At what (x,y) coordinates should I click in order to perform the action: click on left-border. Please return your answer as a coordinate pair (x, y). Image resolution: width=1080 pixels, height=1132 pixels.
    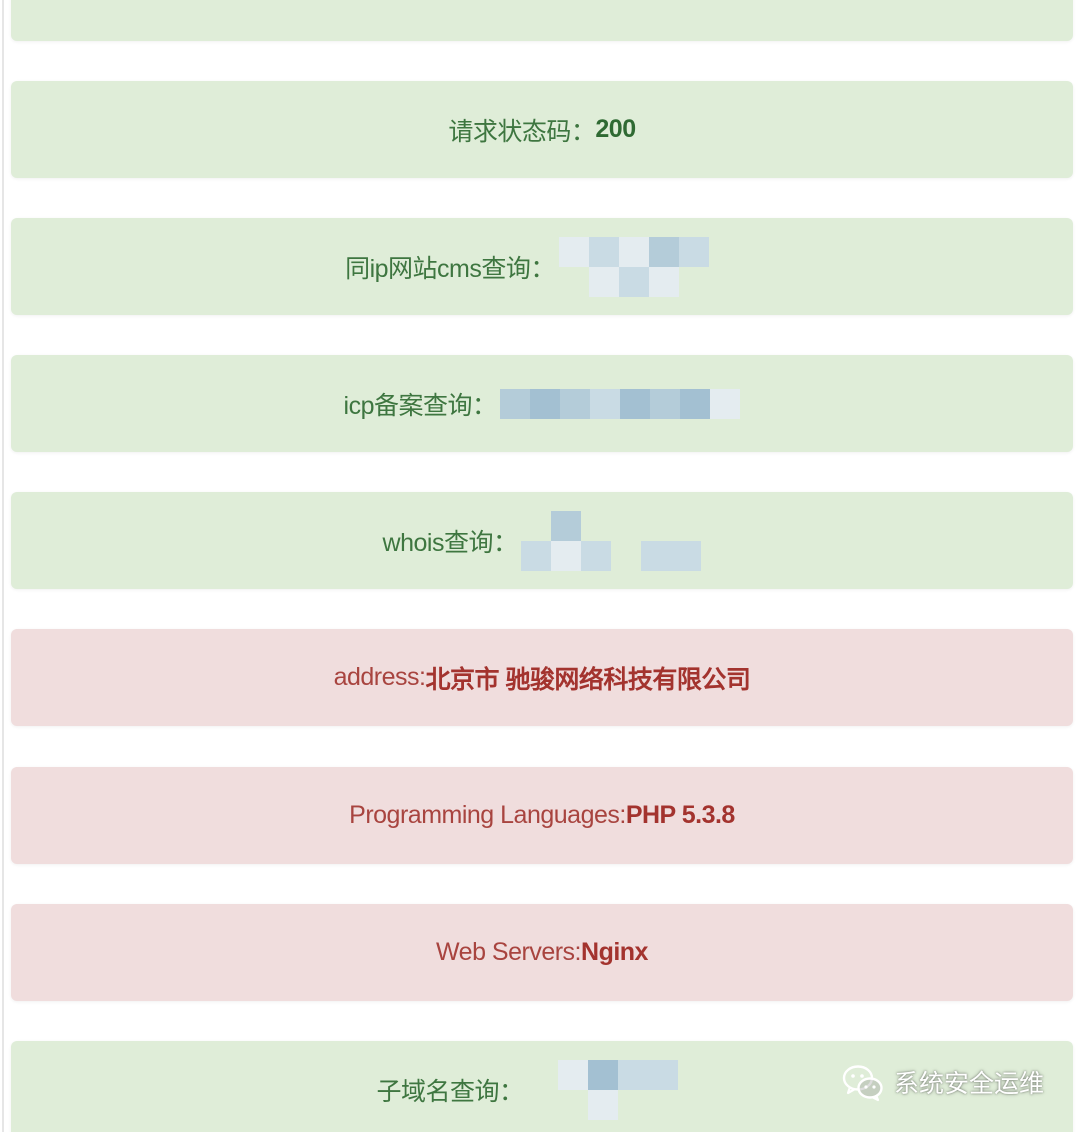
    Looking at the image, I should click on (3, 566).